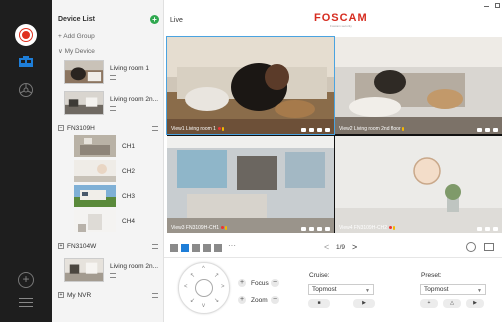  What do you see at coordinates (174, 248) in the screenshot?
I see `layout-1x1-icon` at bounding box center [174, 248].